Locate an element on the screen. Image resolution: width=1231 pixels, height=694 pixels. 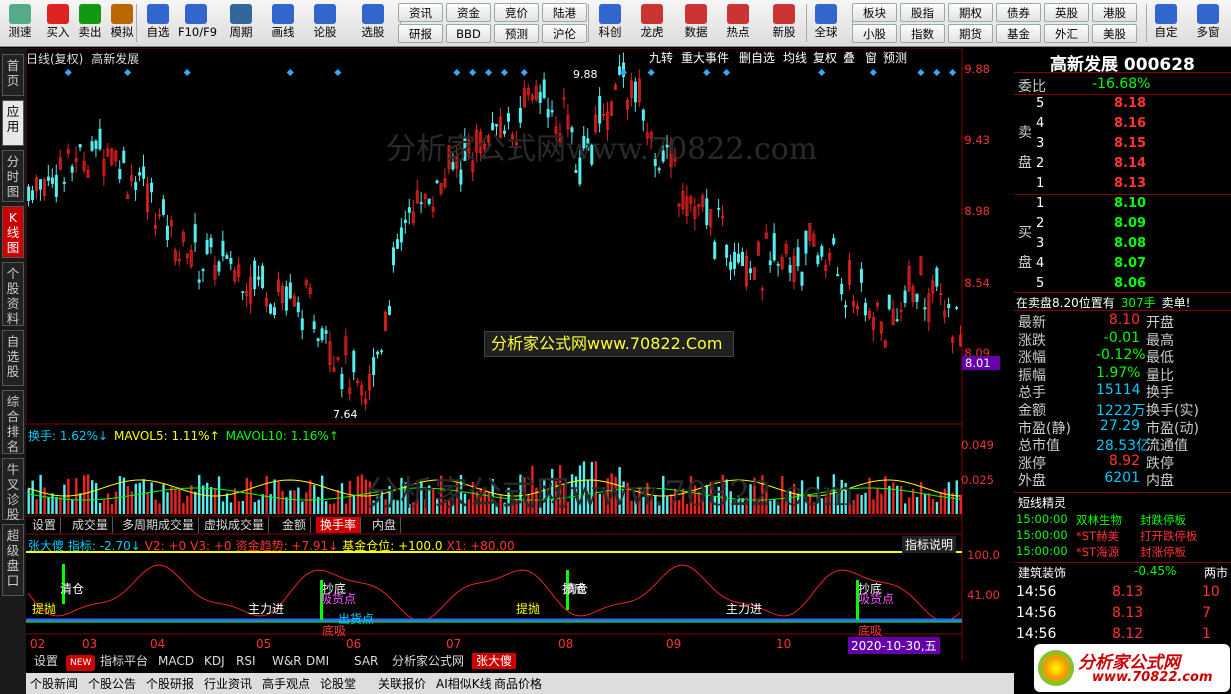
menu2-8: 外汇 is located at coordinates (1066, 33).